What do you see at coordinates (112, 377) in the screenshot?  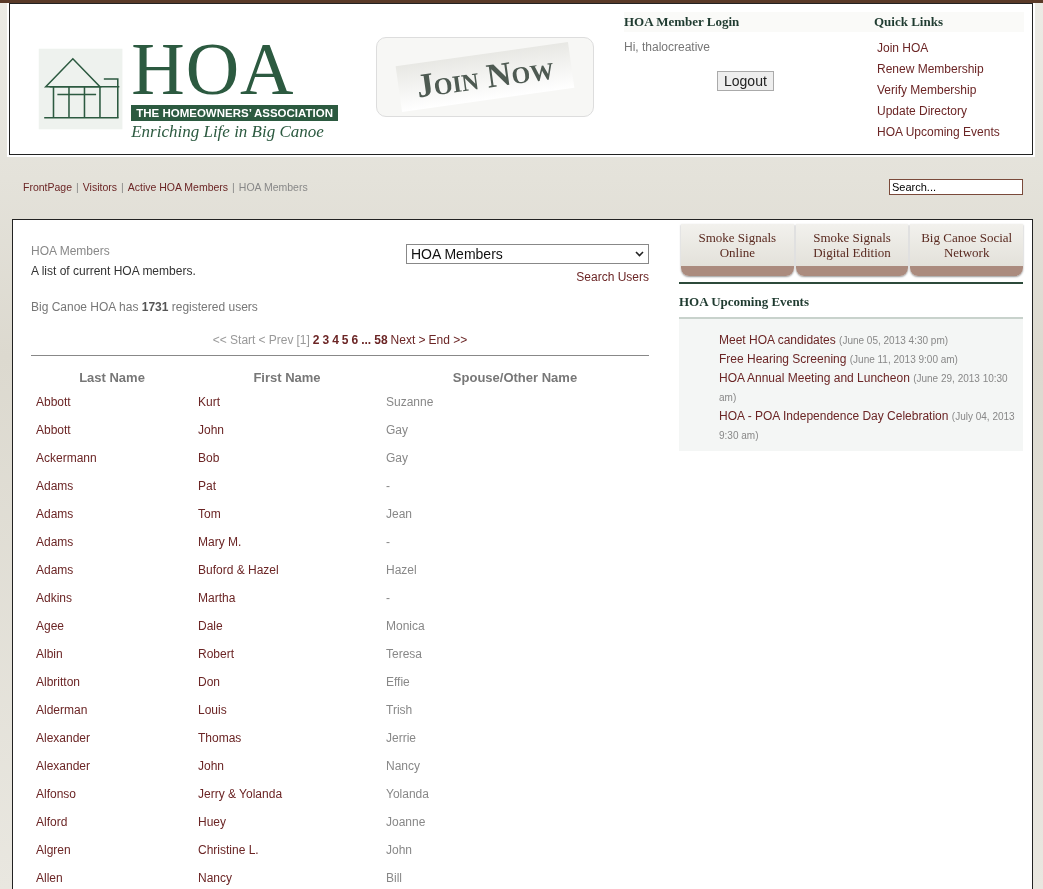 I see `column-header: Last Name` at bounding box center [112, 377].